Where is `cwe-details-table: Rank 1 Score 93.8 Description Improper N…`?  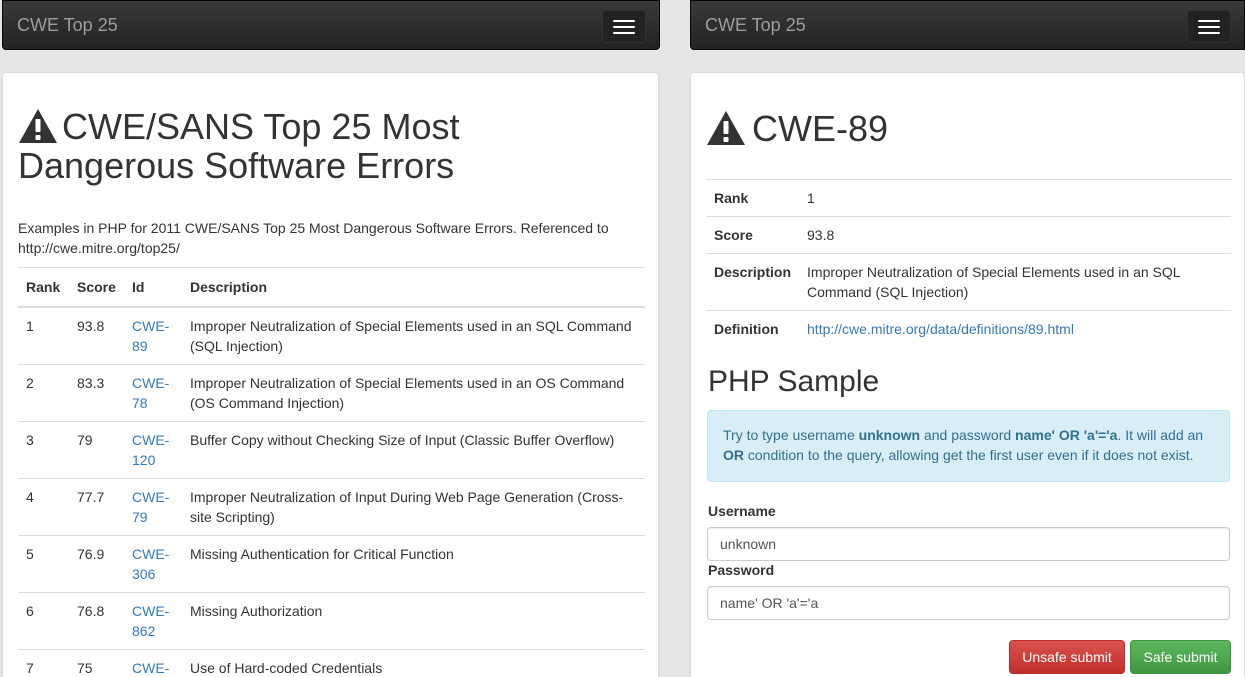 cwe-details-table: Rank 1 Score 93.8 Description Improper N… is located at coordinates (968, 263).